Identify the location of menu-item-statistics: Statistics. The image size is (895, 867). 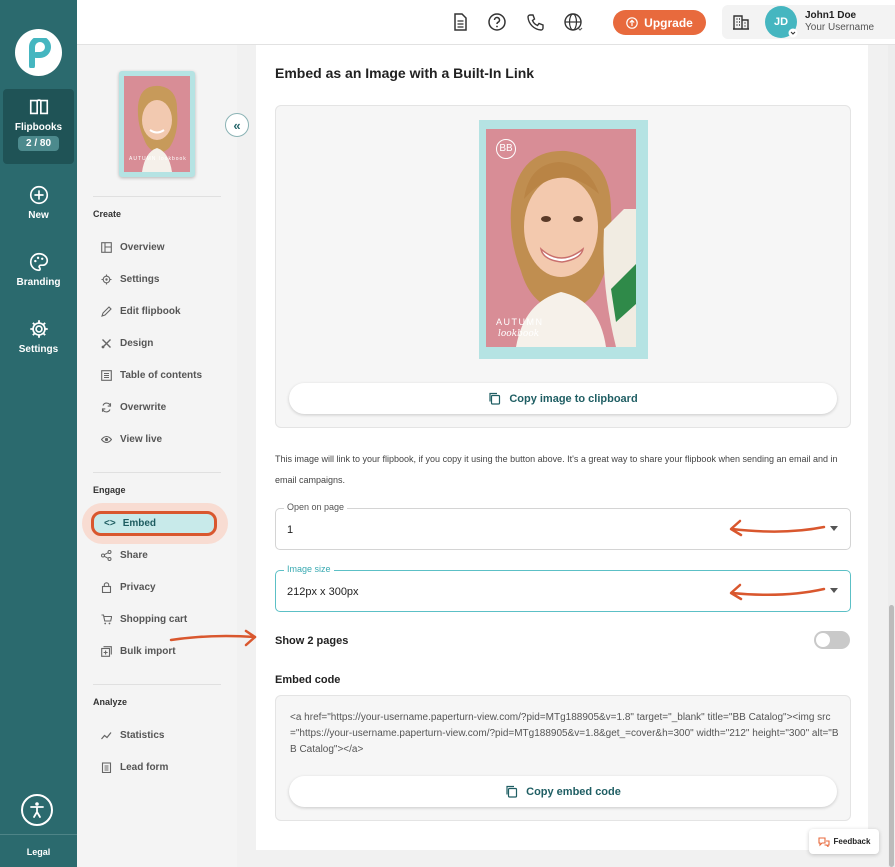
(132, 735).